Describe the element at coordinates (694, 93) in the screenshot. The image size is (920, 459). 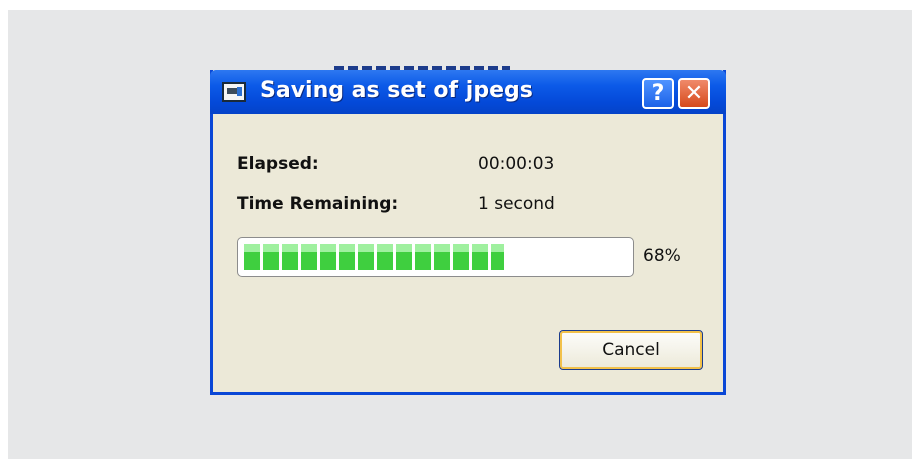
I see `close-button: ✕` at that location.